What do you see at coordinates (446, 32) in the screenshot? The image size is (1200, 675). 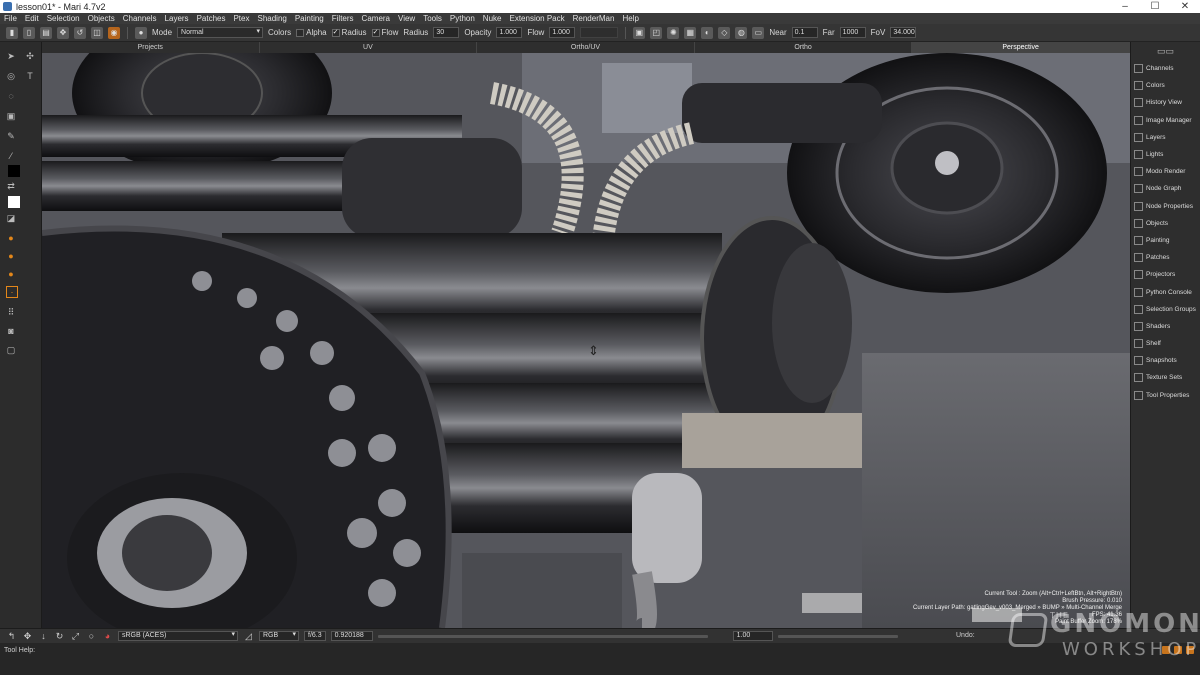 I see `radius-input: 30` at bounding box center [446, 32].